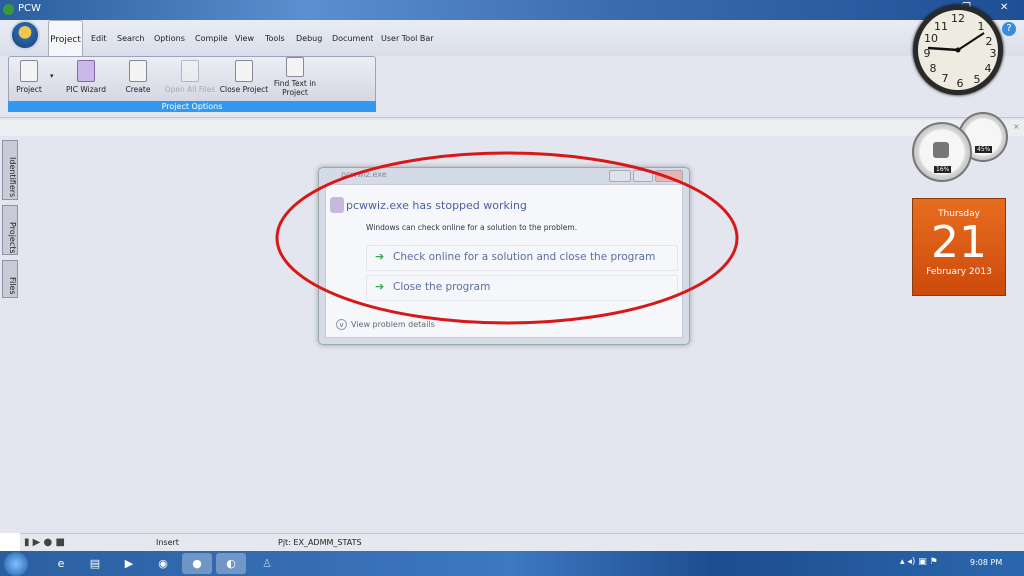  Describe the element at coordinates (16, 564) in the screenshot. I see `start-button` at that location.